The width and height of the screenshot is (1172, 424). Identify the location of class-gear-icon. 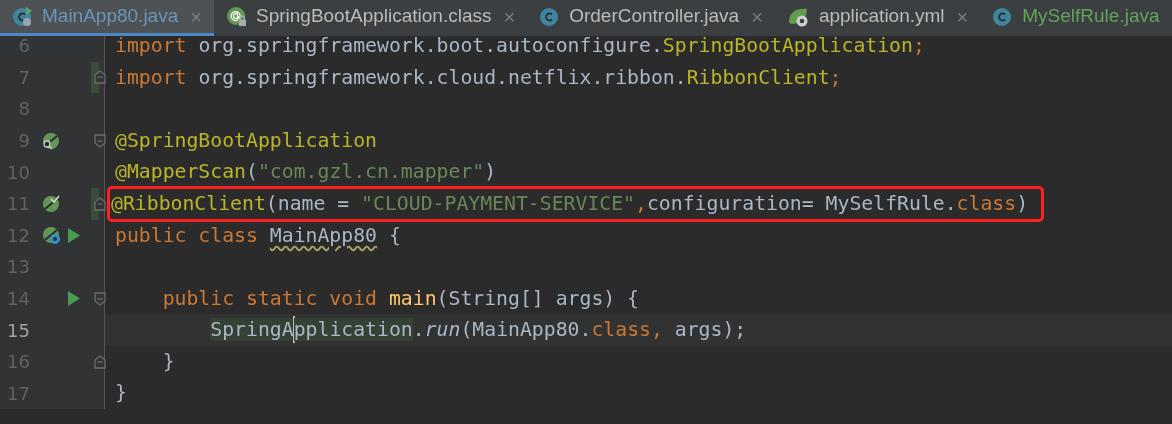
(23, 16).